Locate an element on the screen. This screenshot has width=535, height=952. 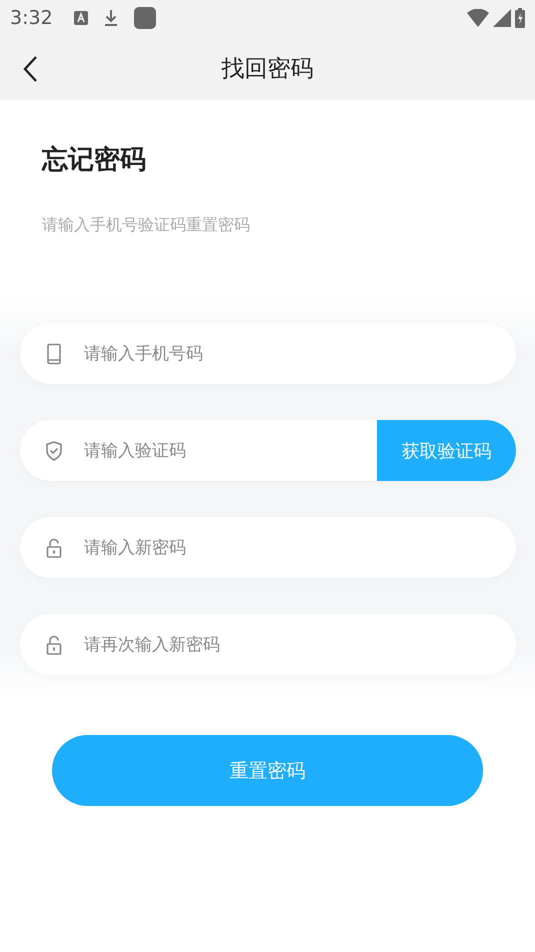
signal-icon is located at coordinates (502, 18).